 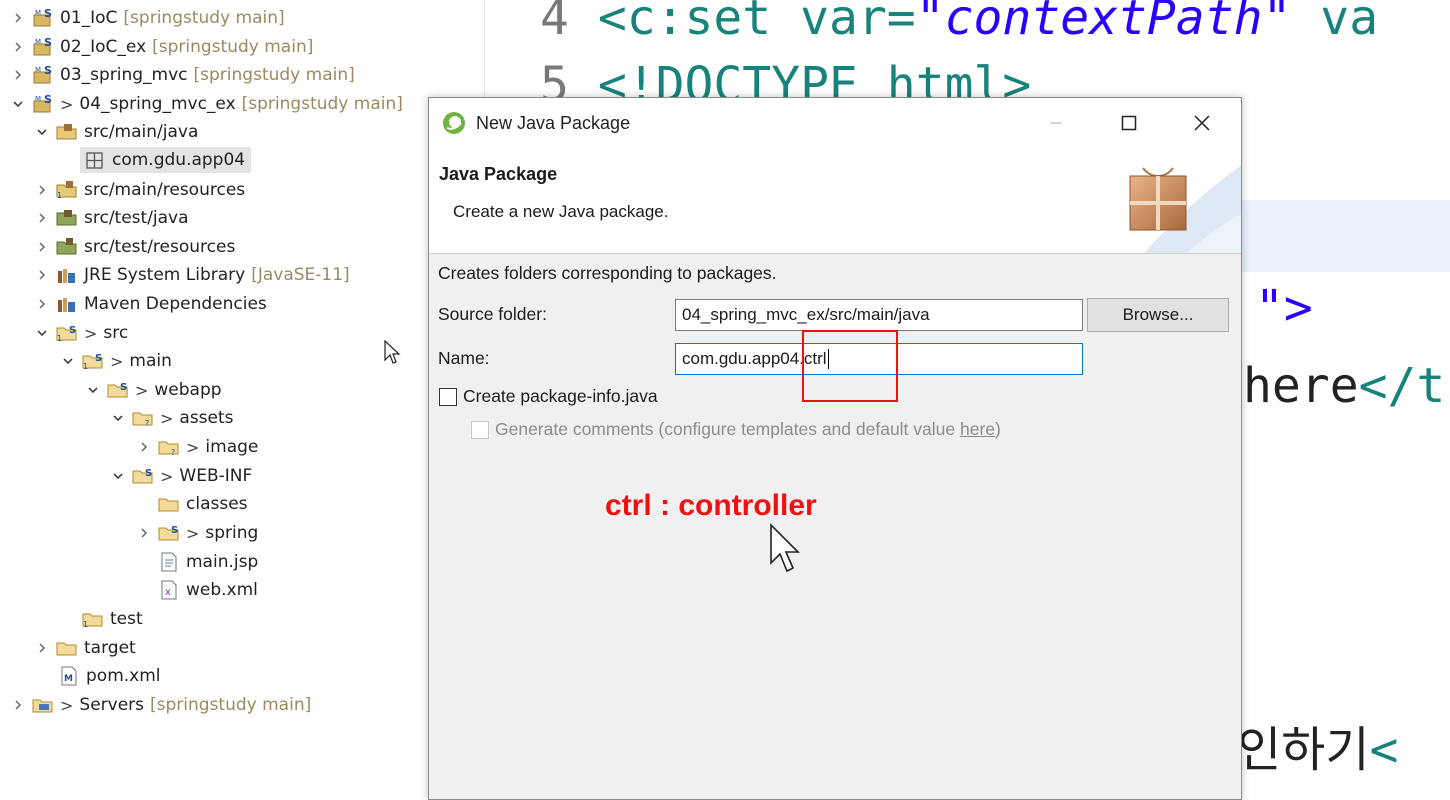 What do you see at coordinates (188, 390) in the screenshot?
I see `tree-item-label: webapp` at bounding box center [188, 390].